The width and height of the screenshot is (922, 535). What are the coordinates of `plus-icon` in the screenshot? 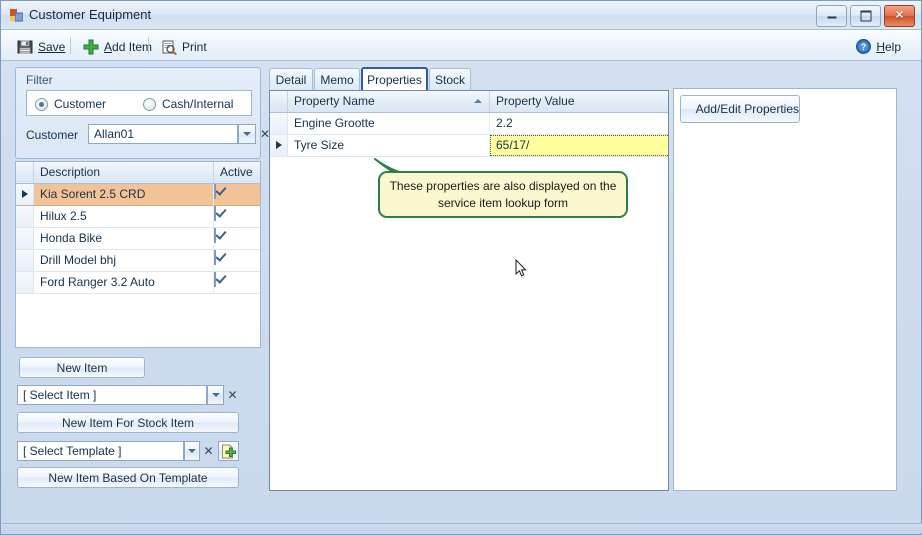 It's located at (91, 46).